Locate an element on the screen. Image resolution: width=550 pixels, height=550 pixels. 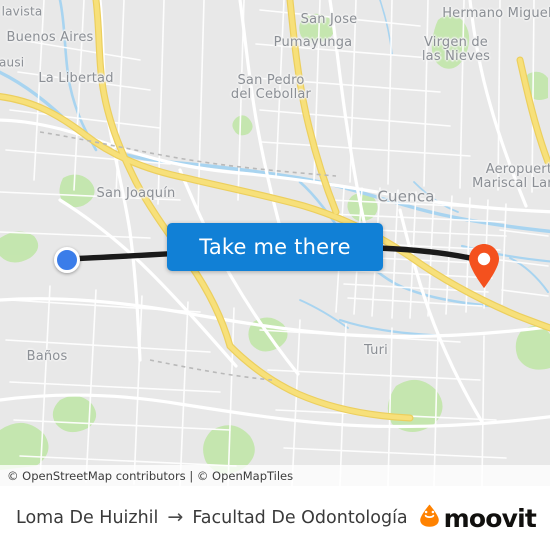
take-me-there-label: Take me there is located at coordinates (275, 247).